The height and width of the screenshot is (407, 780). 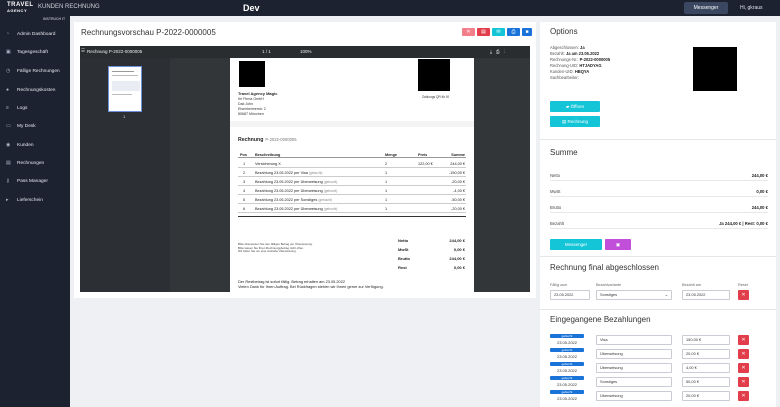 I want to click on pdf-page-indicator: 1 / 1, so click(x=266, y=51).